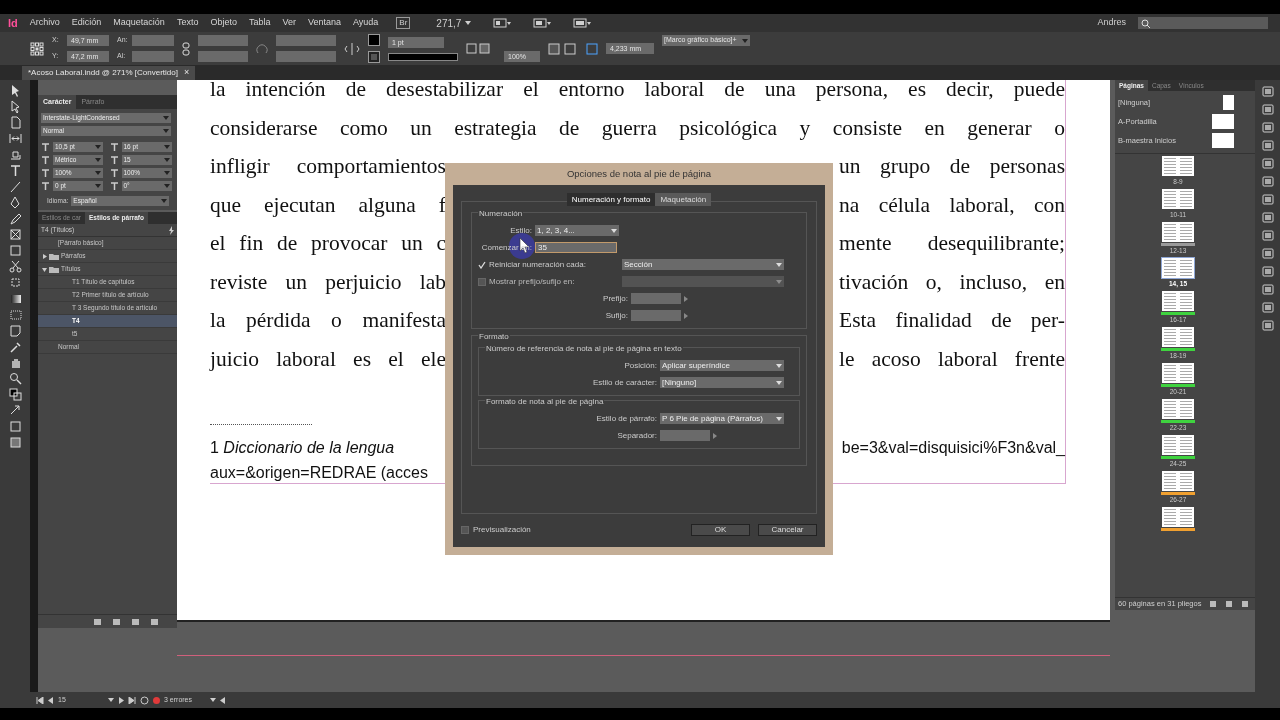 The width and height of the screenshot is (1280, 720). I want to click on menu-item: Texto, so click(187, 23).